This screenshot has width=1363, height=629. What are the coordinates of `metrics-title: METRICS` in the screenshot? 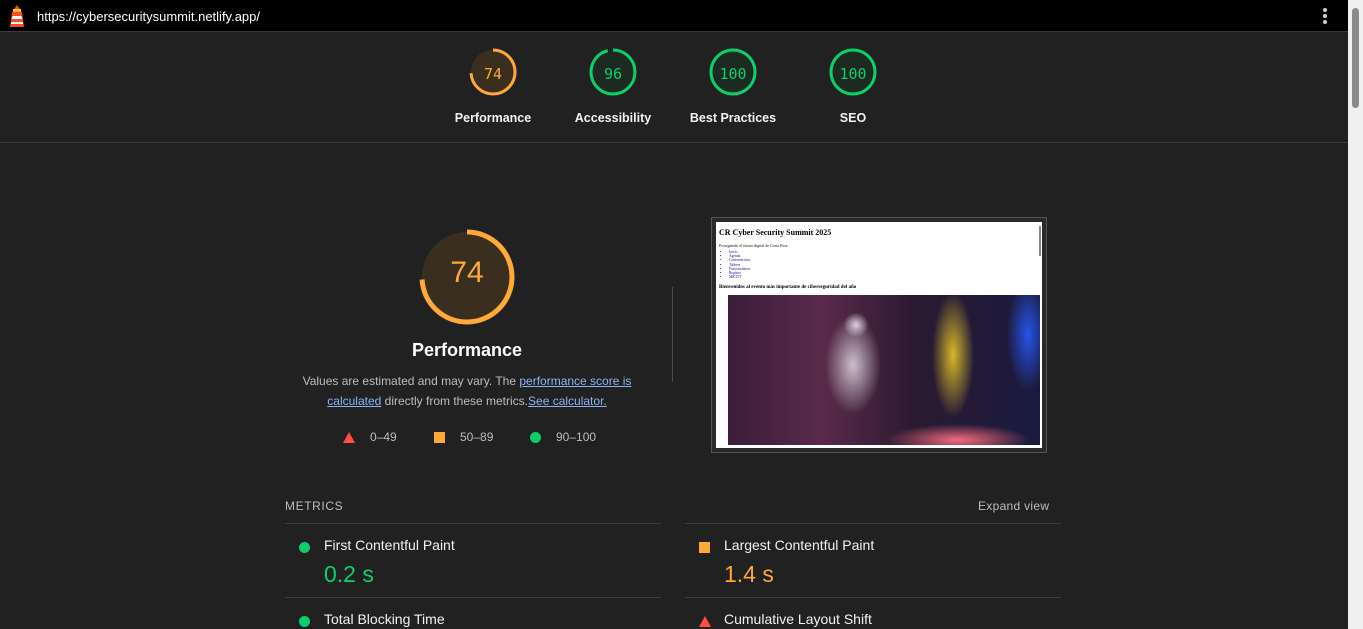 It's located at (314, 506).